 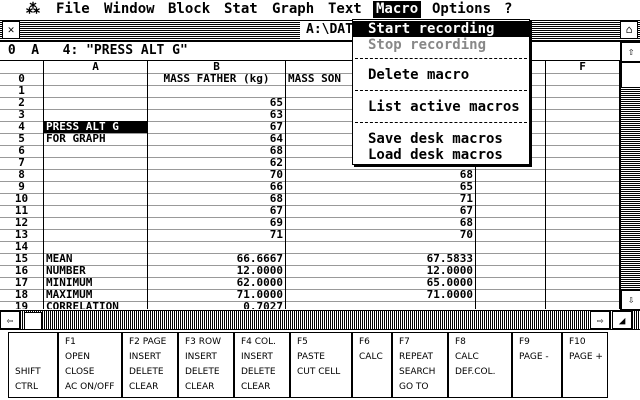 What do you see at coordinates (381, 199) in the screenshot?
I see `cell-c: 71` at bounding box center [381, 199].